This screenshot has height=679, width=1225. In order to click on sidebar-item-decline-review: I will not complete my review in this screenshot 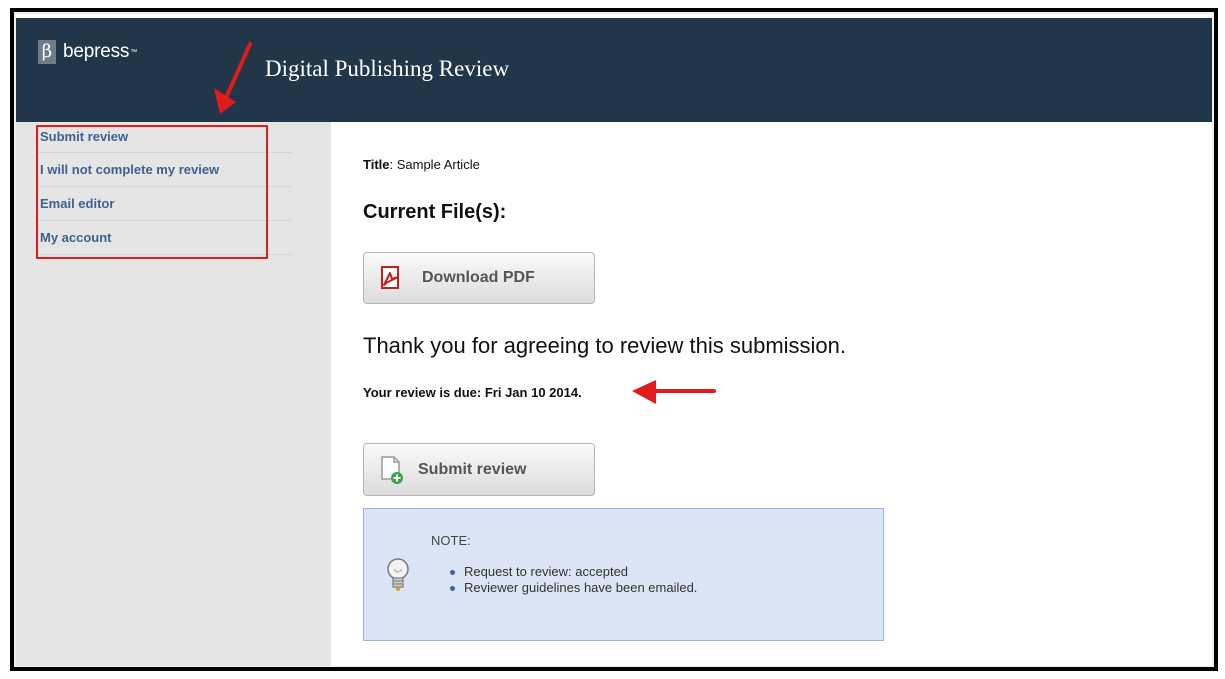, I will do `click(163, 170)`.